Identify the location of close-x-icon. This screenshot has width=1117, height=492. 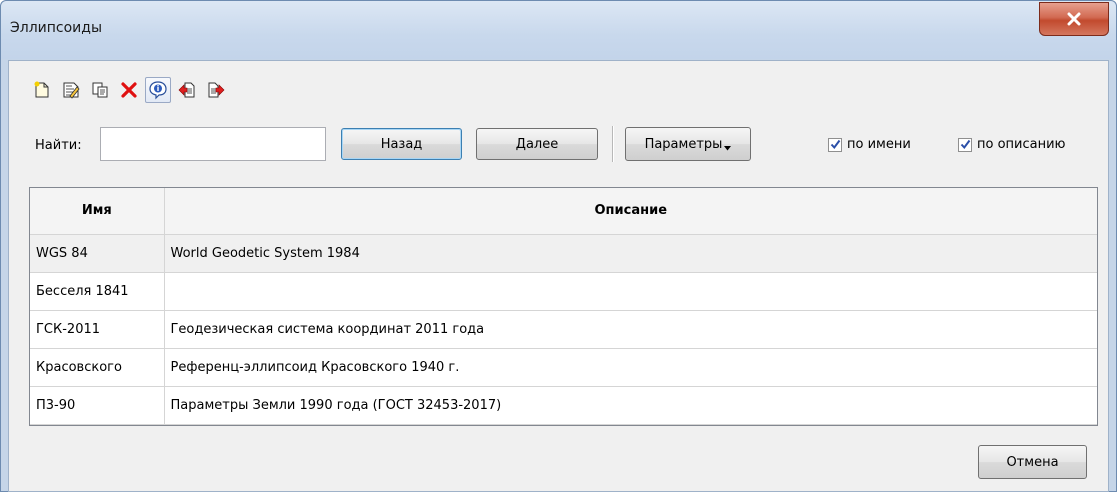
(1074, 19).